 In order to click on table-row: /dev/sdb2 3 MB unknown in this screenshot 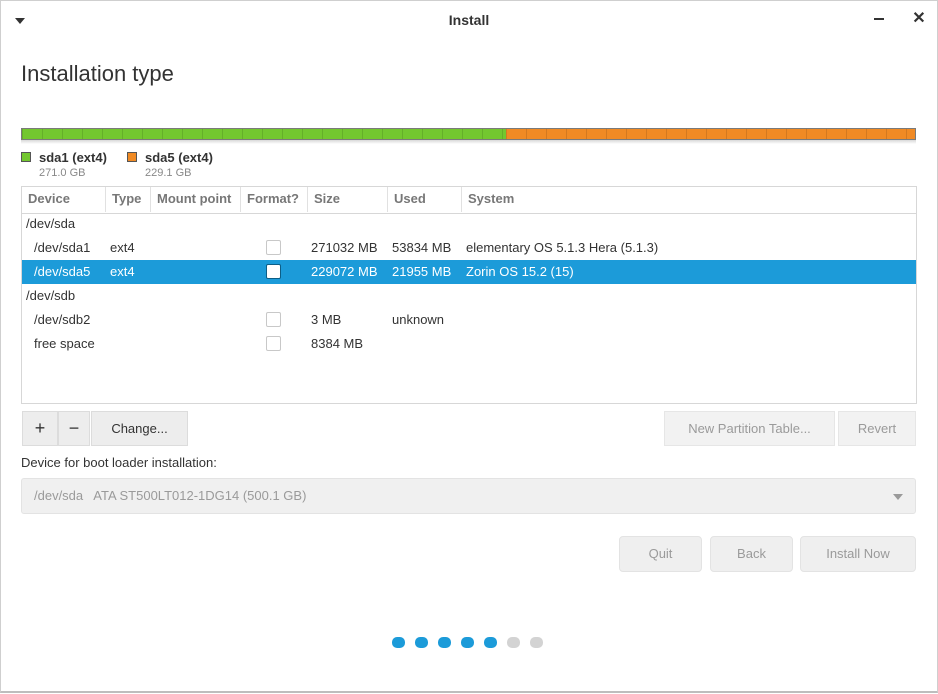, I will do `click(469, 320)`.